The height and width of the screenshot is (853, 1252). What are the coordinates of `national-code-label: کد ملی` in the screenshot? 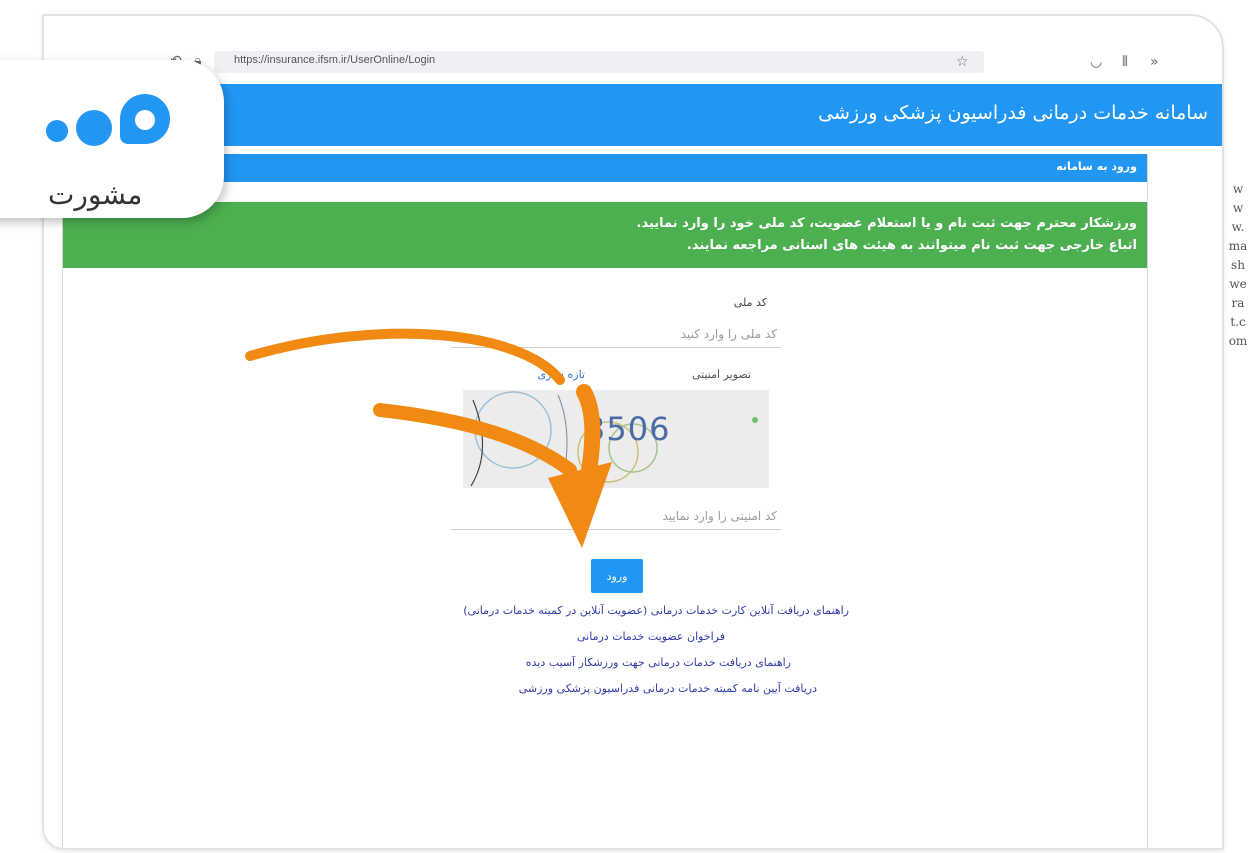 It's located at (750, 302).